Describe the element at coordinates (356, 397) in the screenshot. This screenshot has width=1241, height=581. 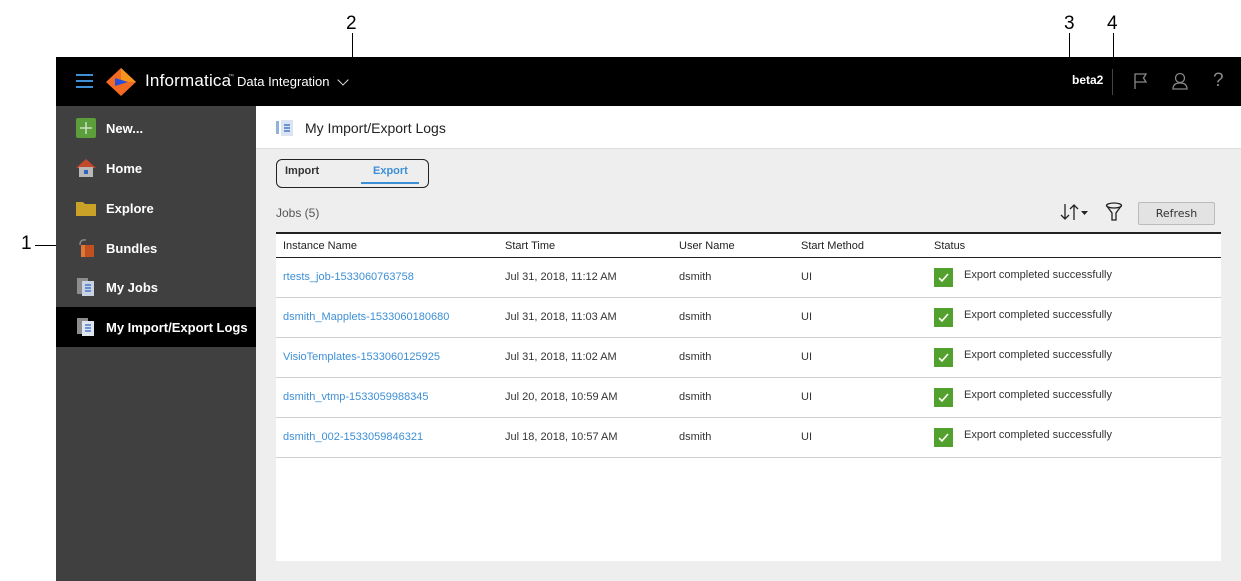
I see `instance-name-link: dsmith_vtmp-1533059988345` at that location.